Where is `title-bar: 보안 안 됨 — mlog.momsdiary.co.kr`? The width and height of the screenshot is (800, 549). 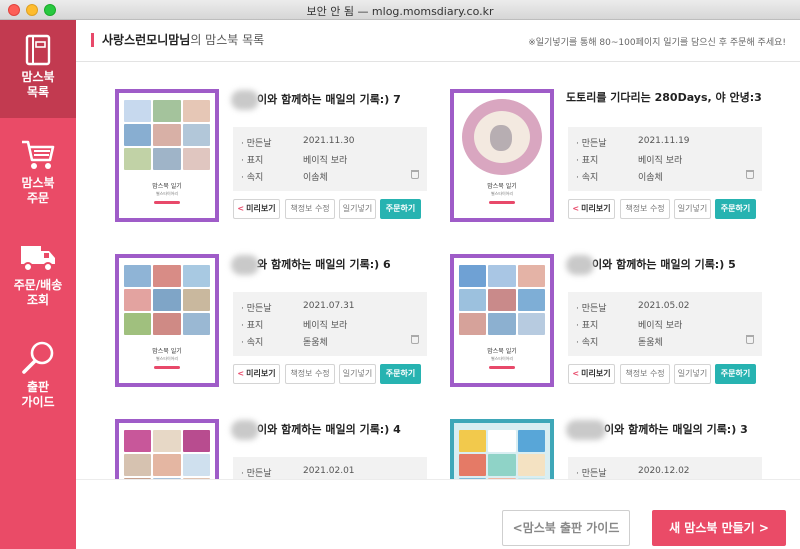
title-bar: 보안 안 됨 — mlog.momsdiary.co.kr is located at coordinates (400, 10).